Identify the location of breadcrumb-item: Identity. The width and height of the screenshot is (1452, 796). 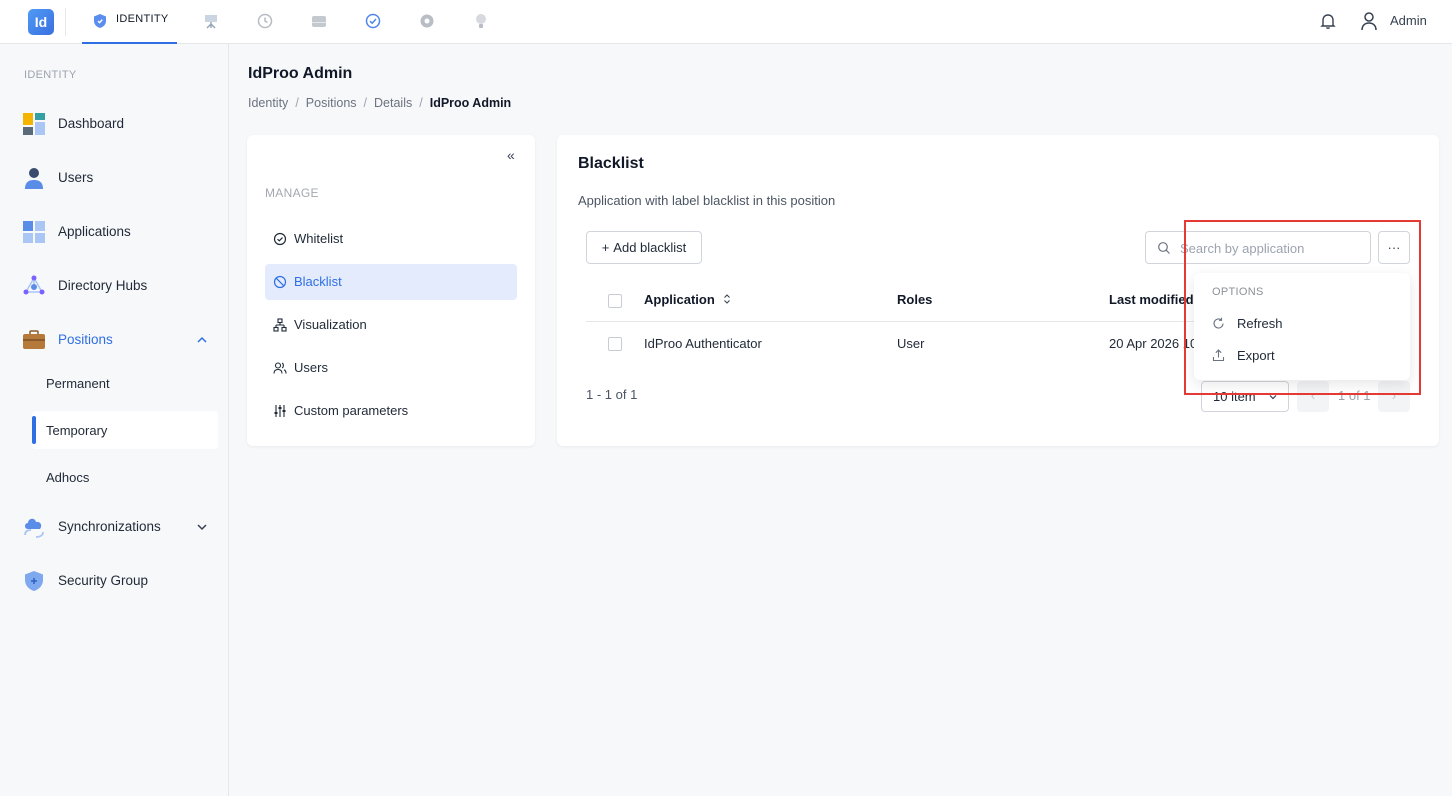
(268, 103).